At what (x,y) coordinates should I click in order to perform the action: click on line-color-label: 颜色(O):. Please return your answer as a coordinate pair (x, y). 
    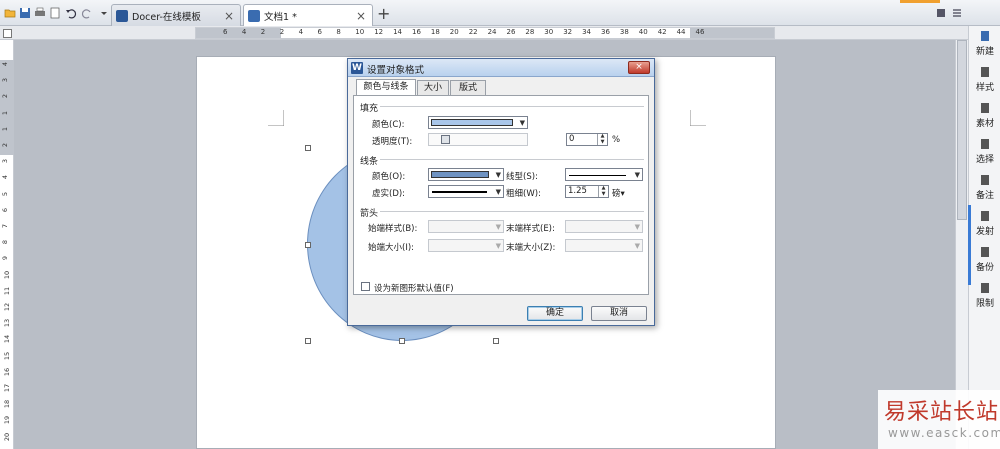
    Looking at the image, I should click on (389, 177).